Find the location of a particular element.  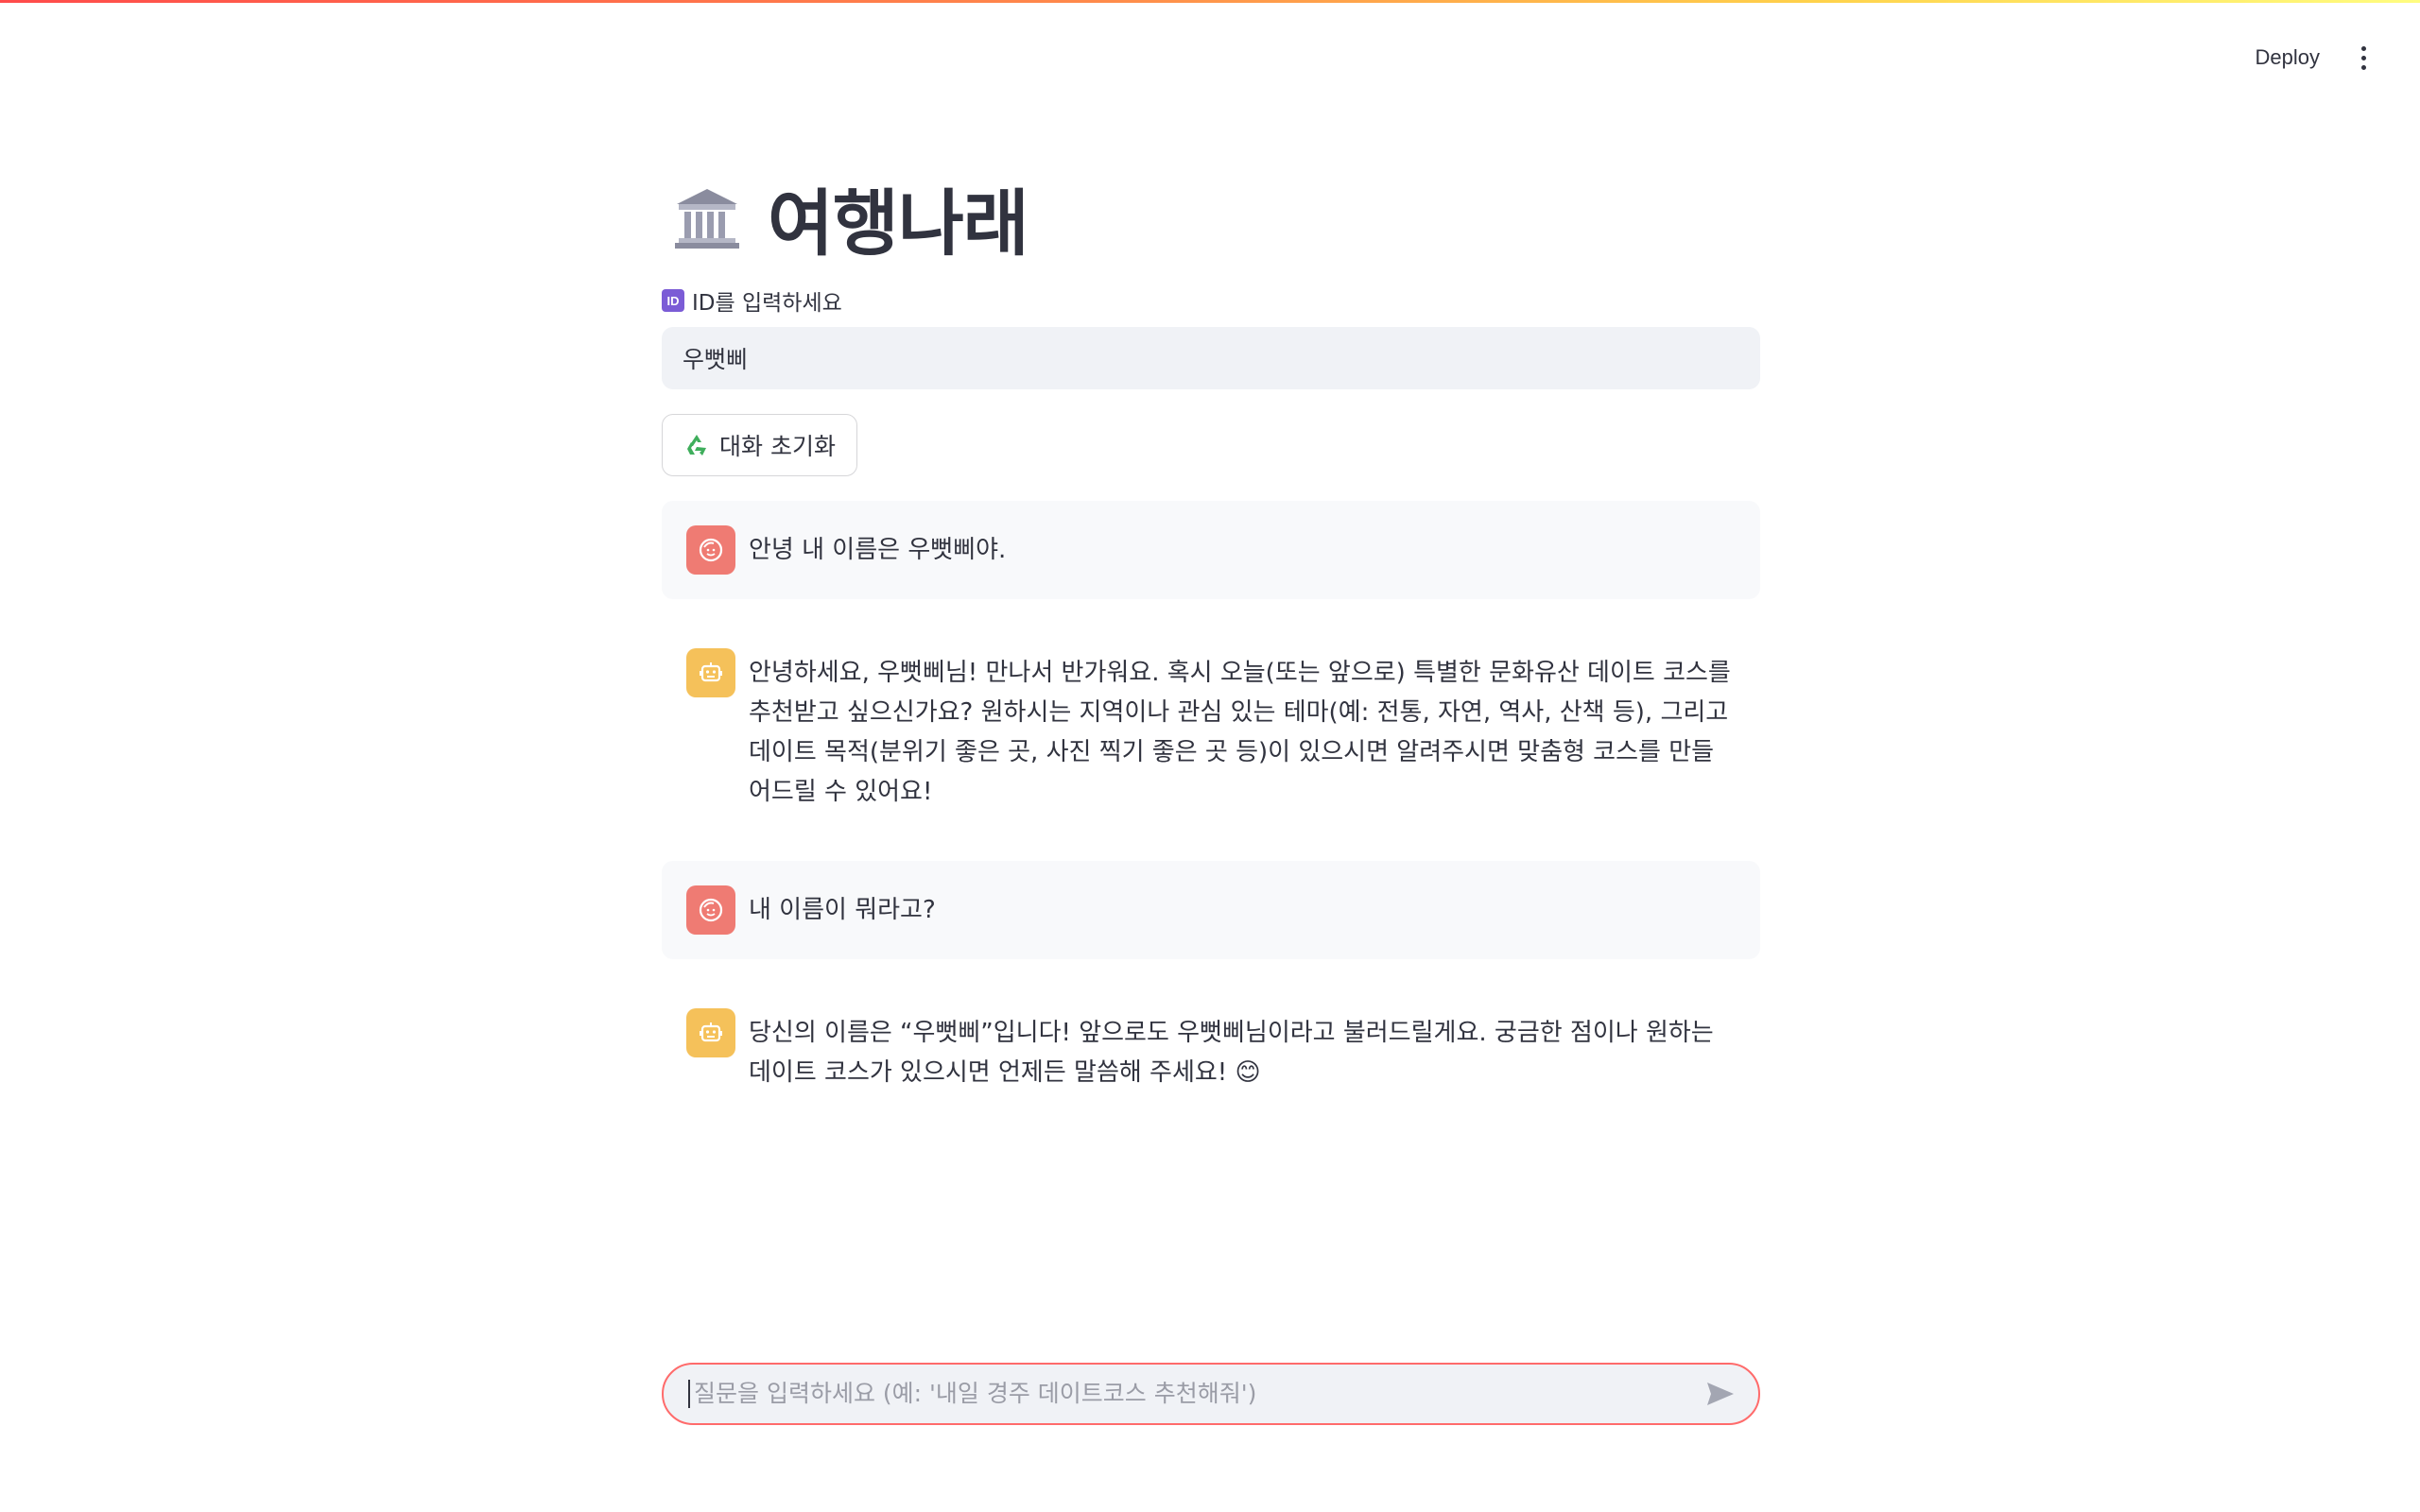

message-text: 내 이름이 뭐라고? is located at coordinates (842, 910).